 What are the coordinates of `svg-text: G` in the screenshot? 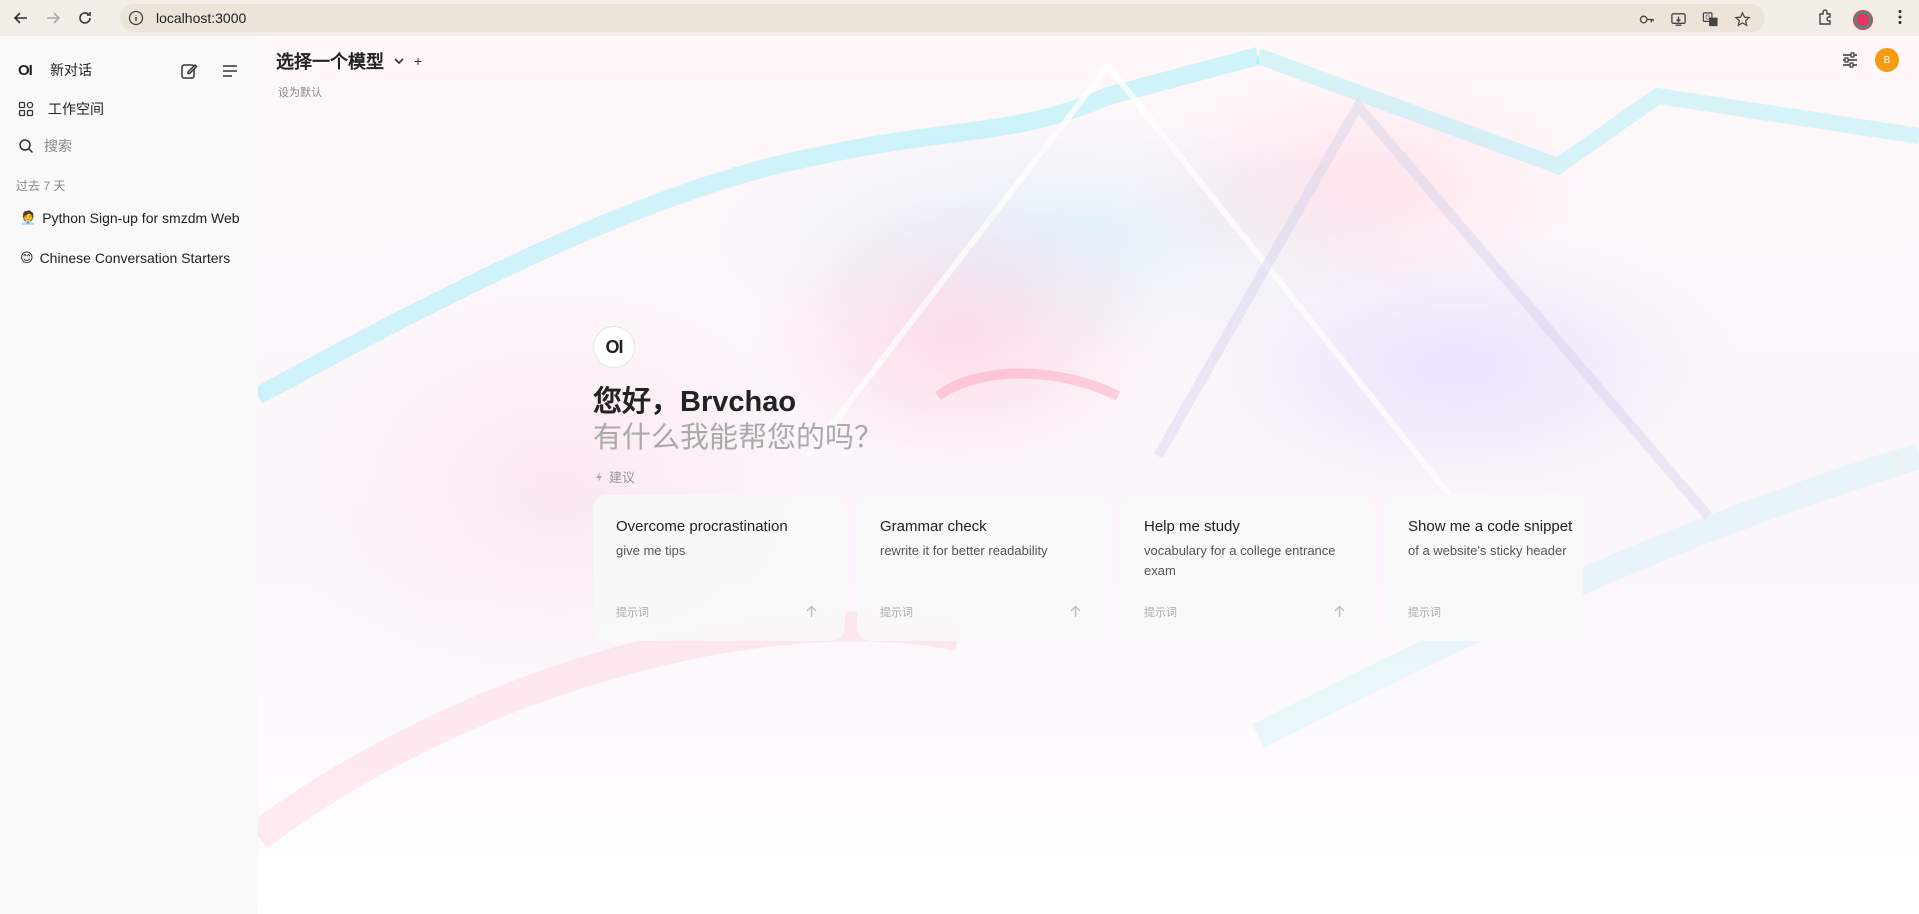 It's located at (1707, 17).